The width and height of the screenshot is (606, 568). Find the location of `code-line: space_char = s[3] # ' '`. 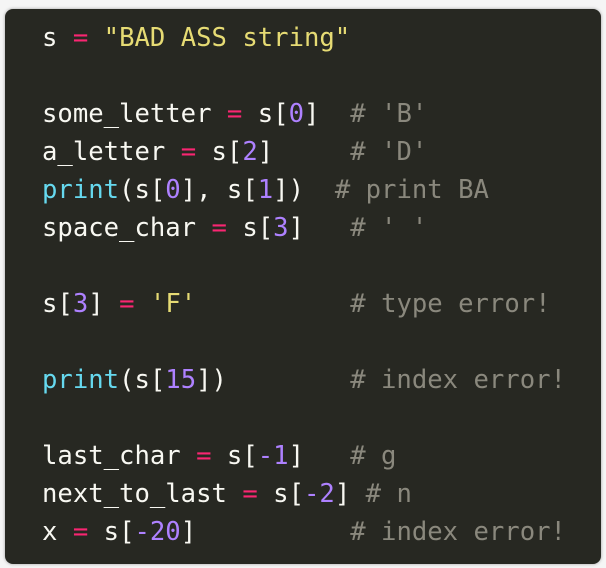

code-line: space_char = s[3] # ' ' is located at coordinates (304, 228).